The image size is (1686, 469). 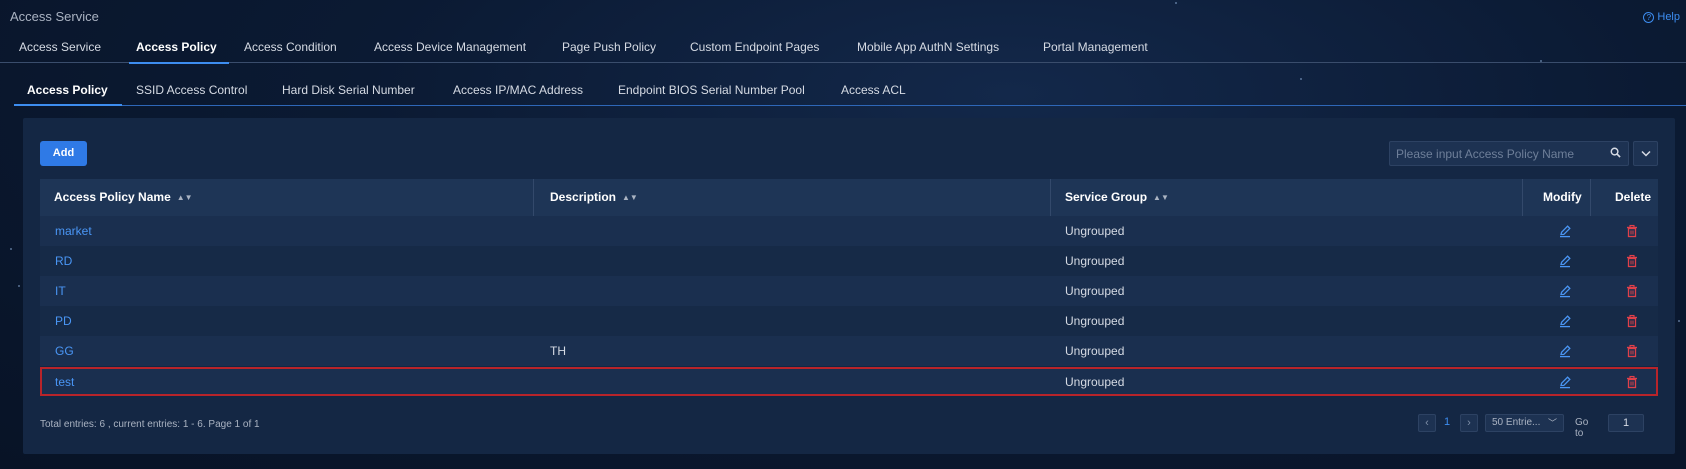 I want to click on page-size-select: 50 Entrie... ﹀, so click(x=1524, y=423).